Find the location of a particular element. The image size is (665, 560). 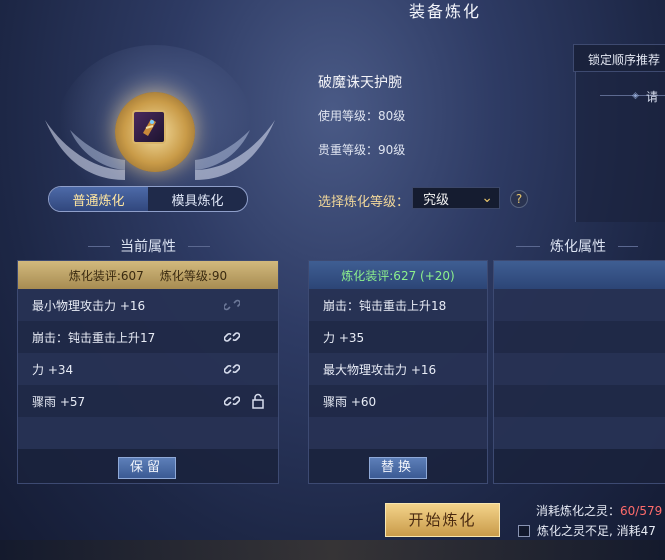

attr-row: 力 +34 is located at coordinates (148, 369).